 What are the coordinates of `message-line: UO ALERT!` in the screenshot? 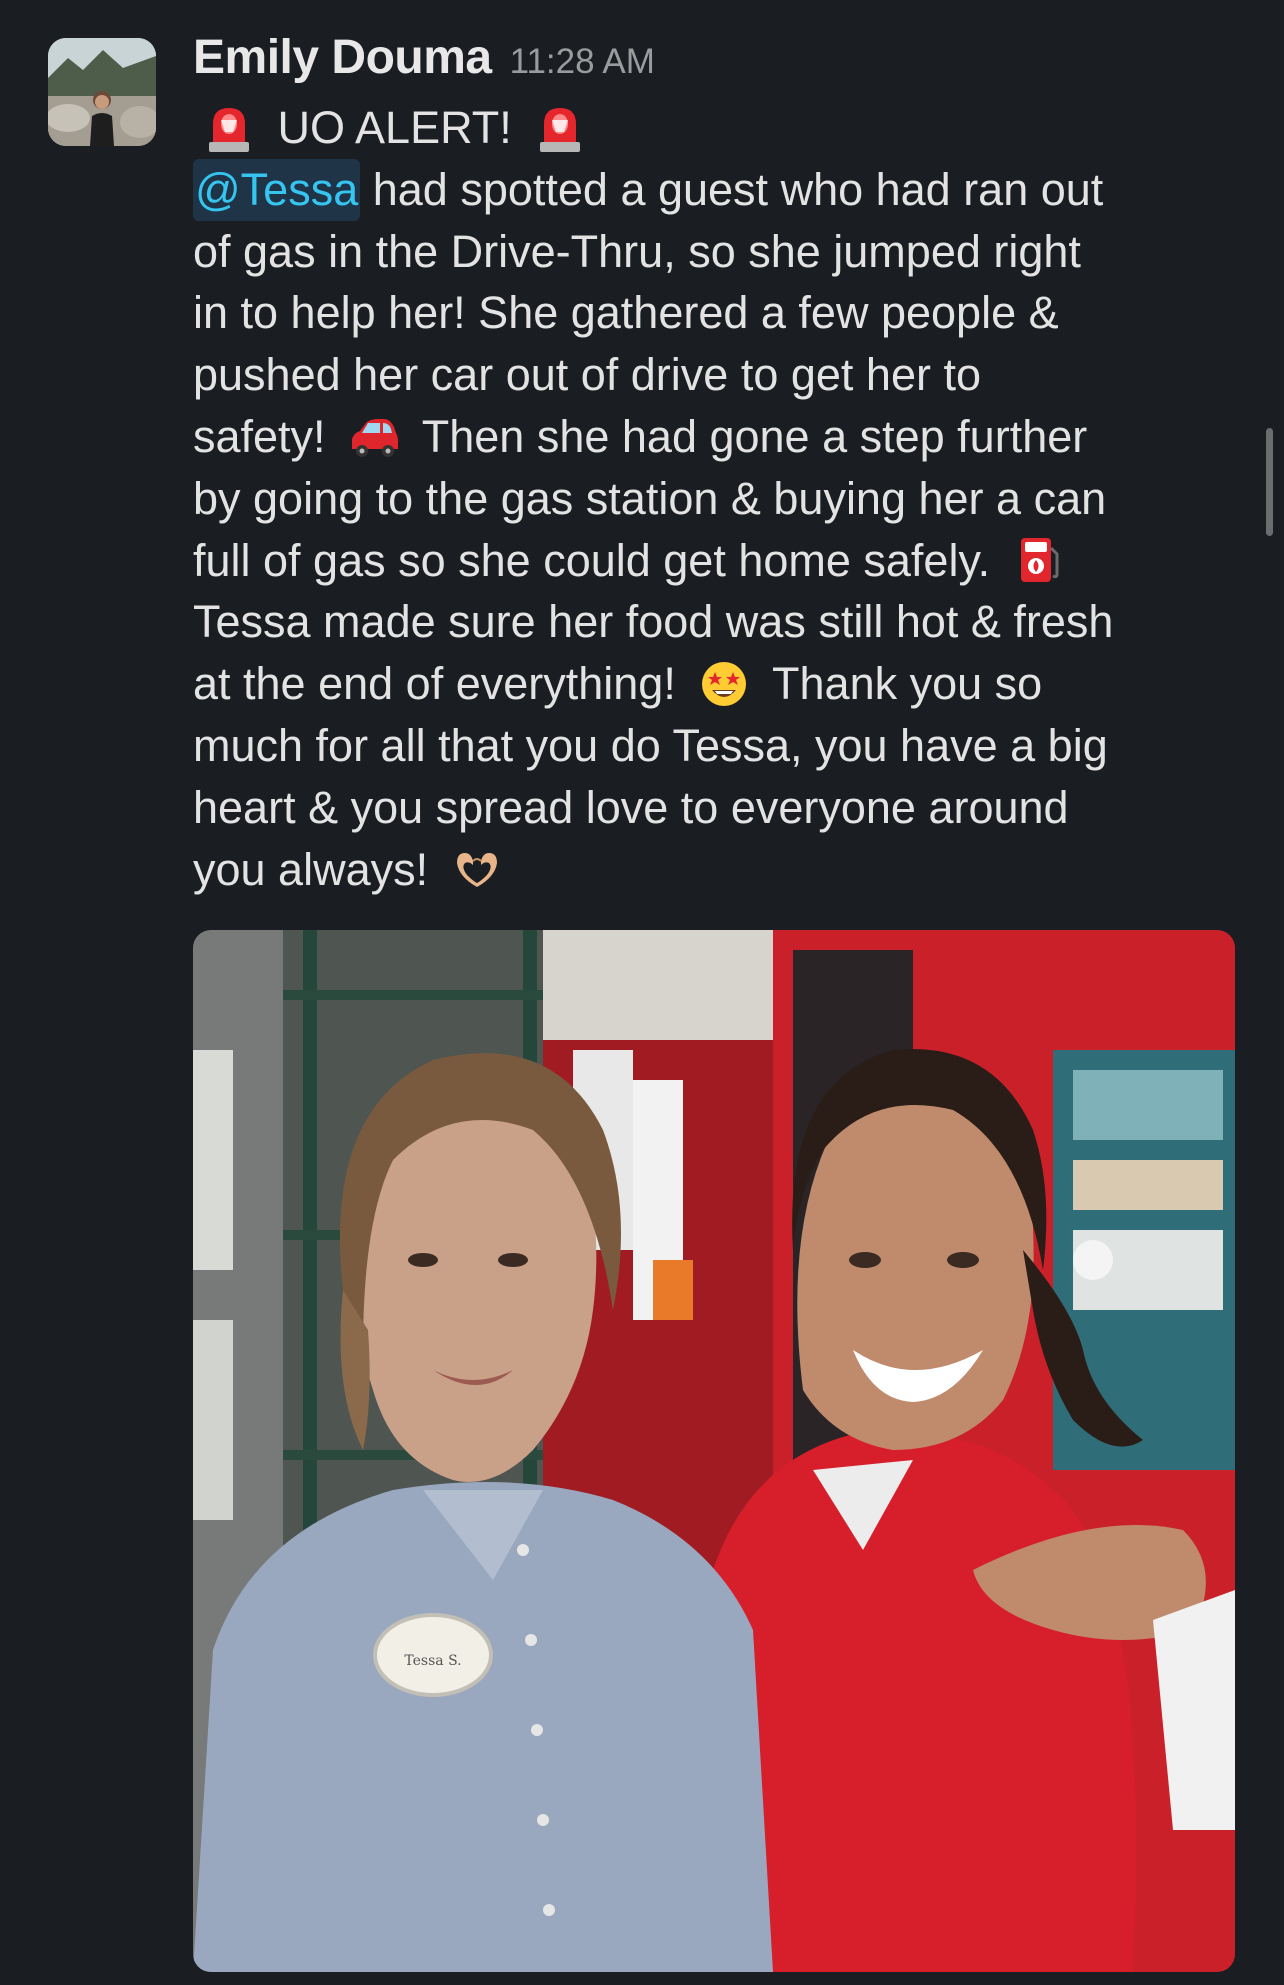 It's located at (713, 128).